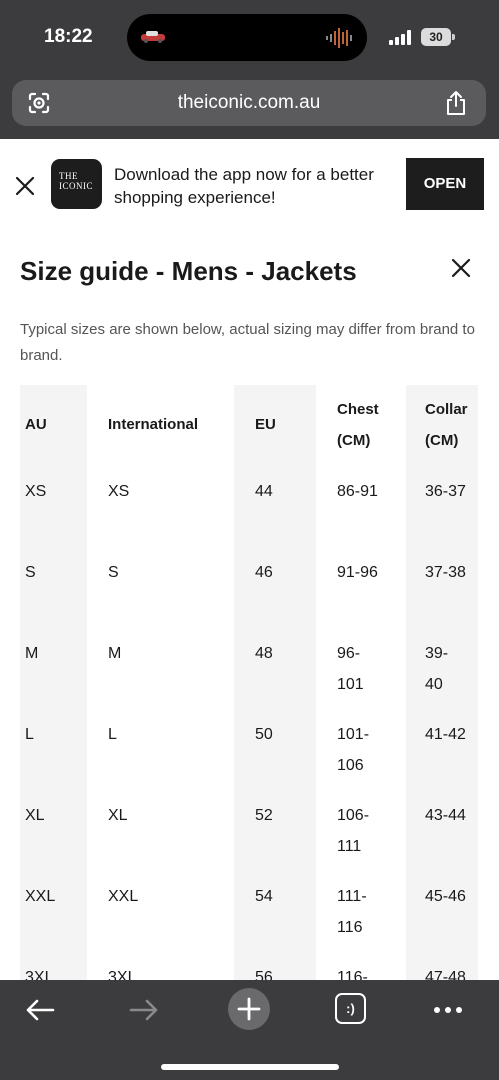 The height and width of the screenshot is (1080, 499). I want to click on cell-chest-cont: 111, so click(349, 846).